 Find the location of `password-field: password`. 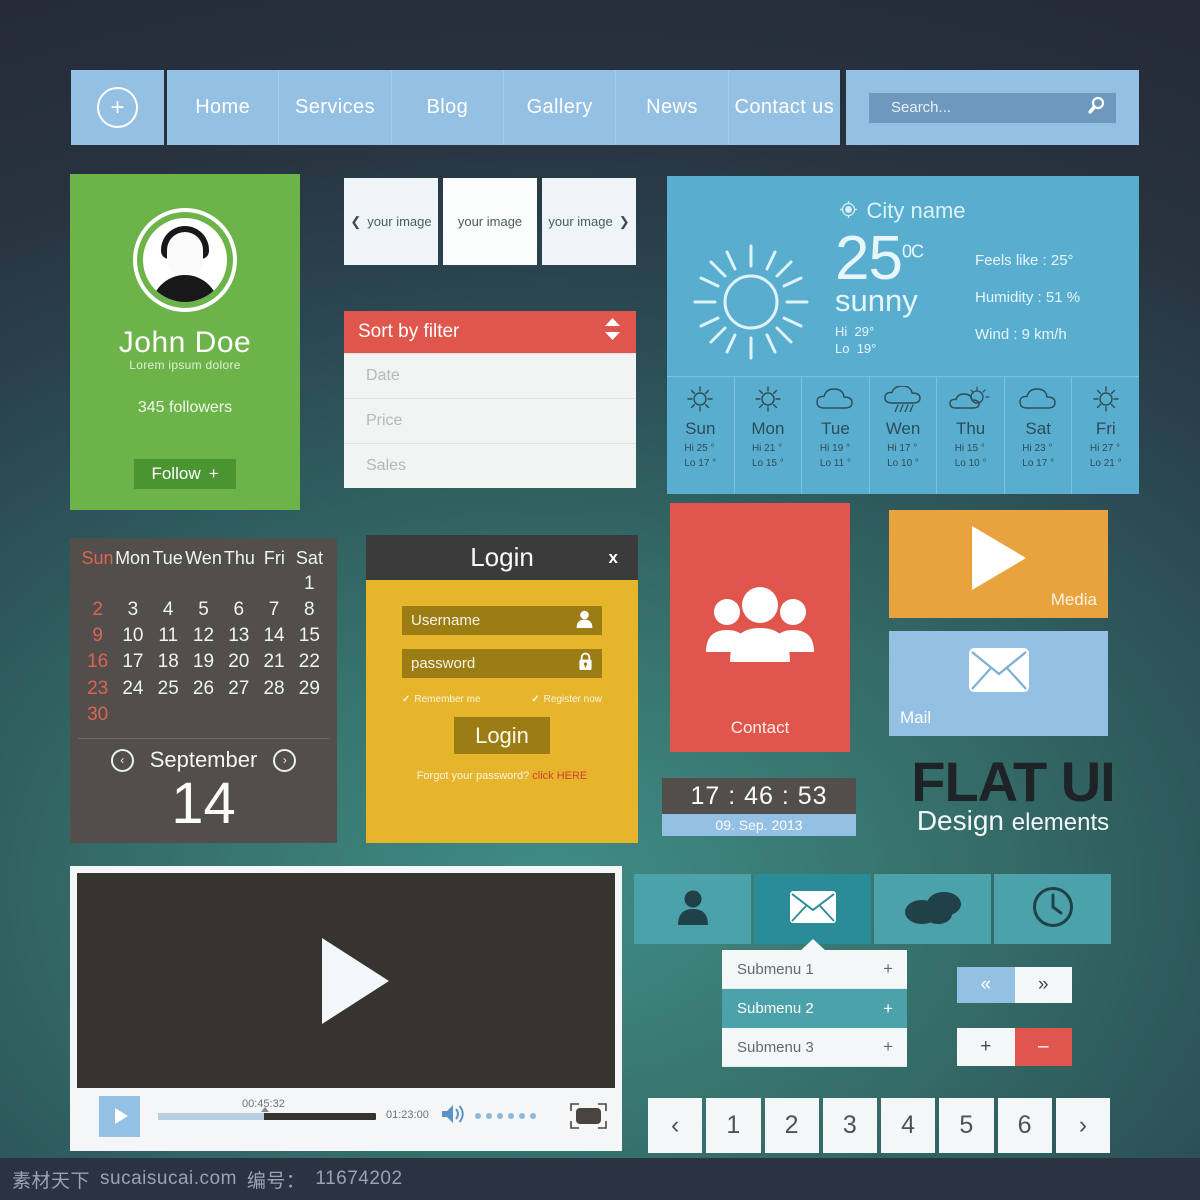

password-field: password is located at coordinates (502, 663).